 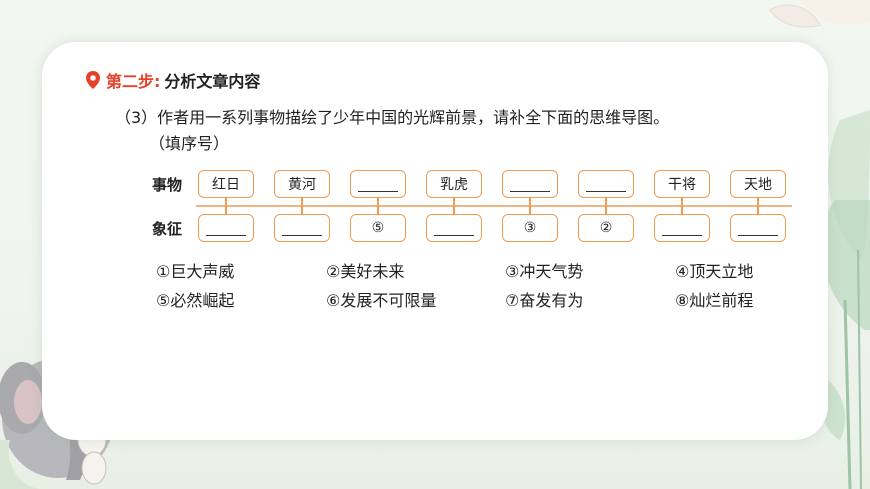 I want to click on thing-box-text: 乳虎, so click(x=454, y=185).